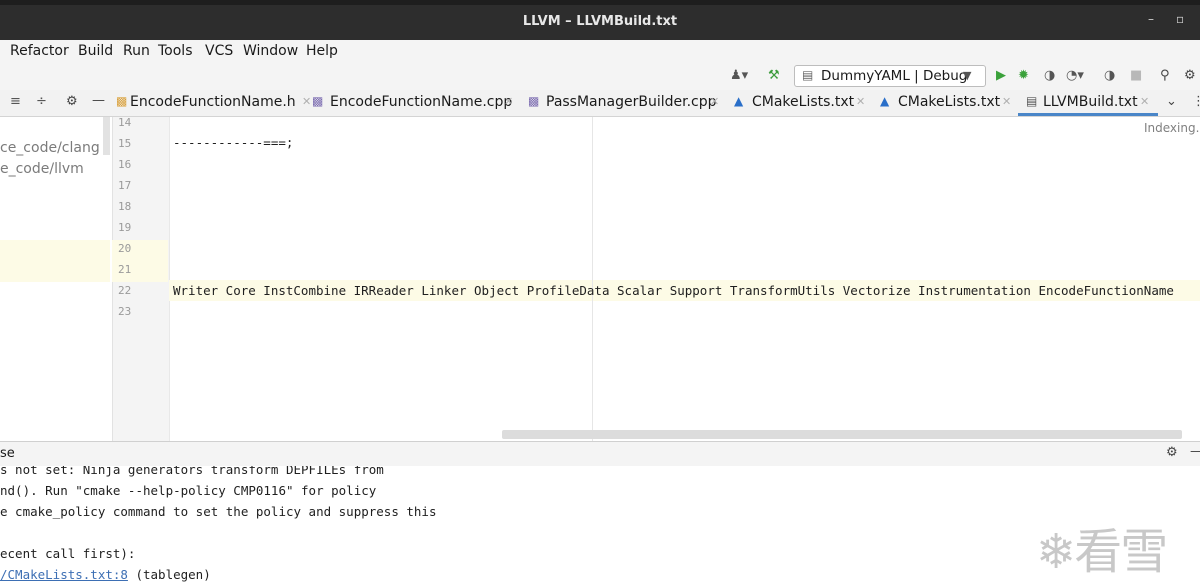 This screenshot has width=1200, height=585. Describe the element at coordinates (7, 453) in the screenshot. I see `bottom-panel-title: se` at that location.